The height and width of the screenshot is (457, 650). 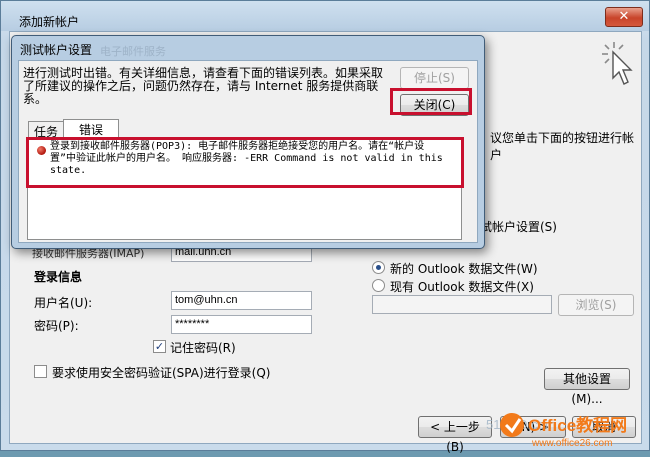 I want to click on spa-checkbox, so click(x=40, y=371).